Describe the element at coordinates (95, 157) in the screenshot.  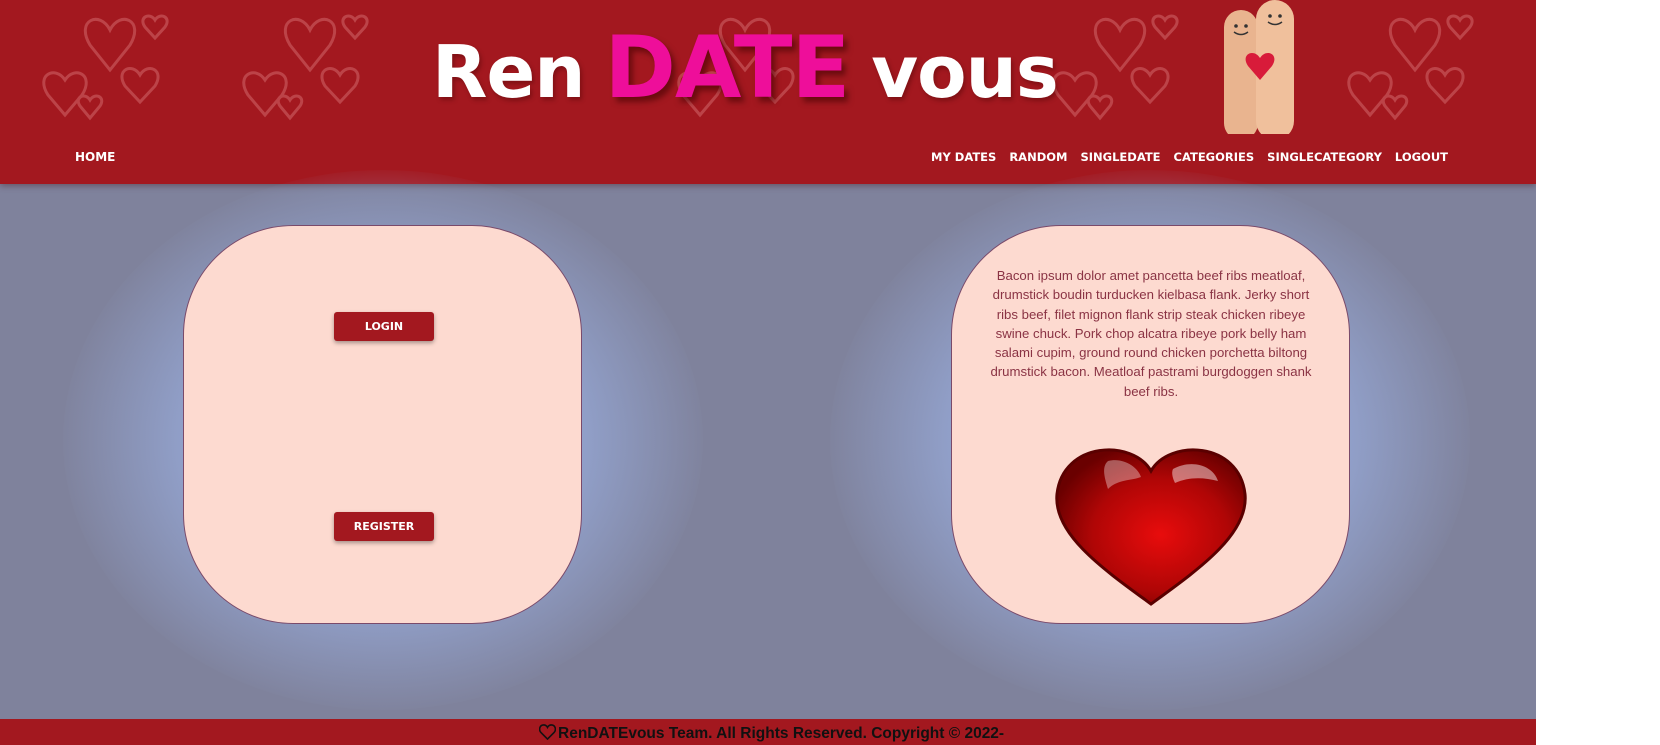
I see `nav-home-link: HOME` at that location.